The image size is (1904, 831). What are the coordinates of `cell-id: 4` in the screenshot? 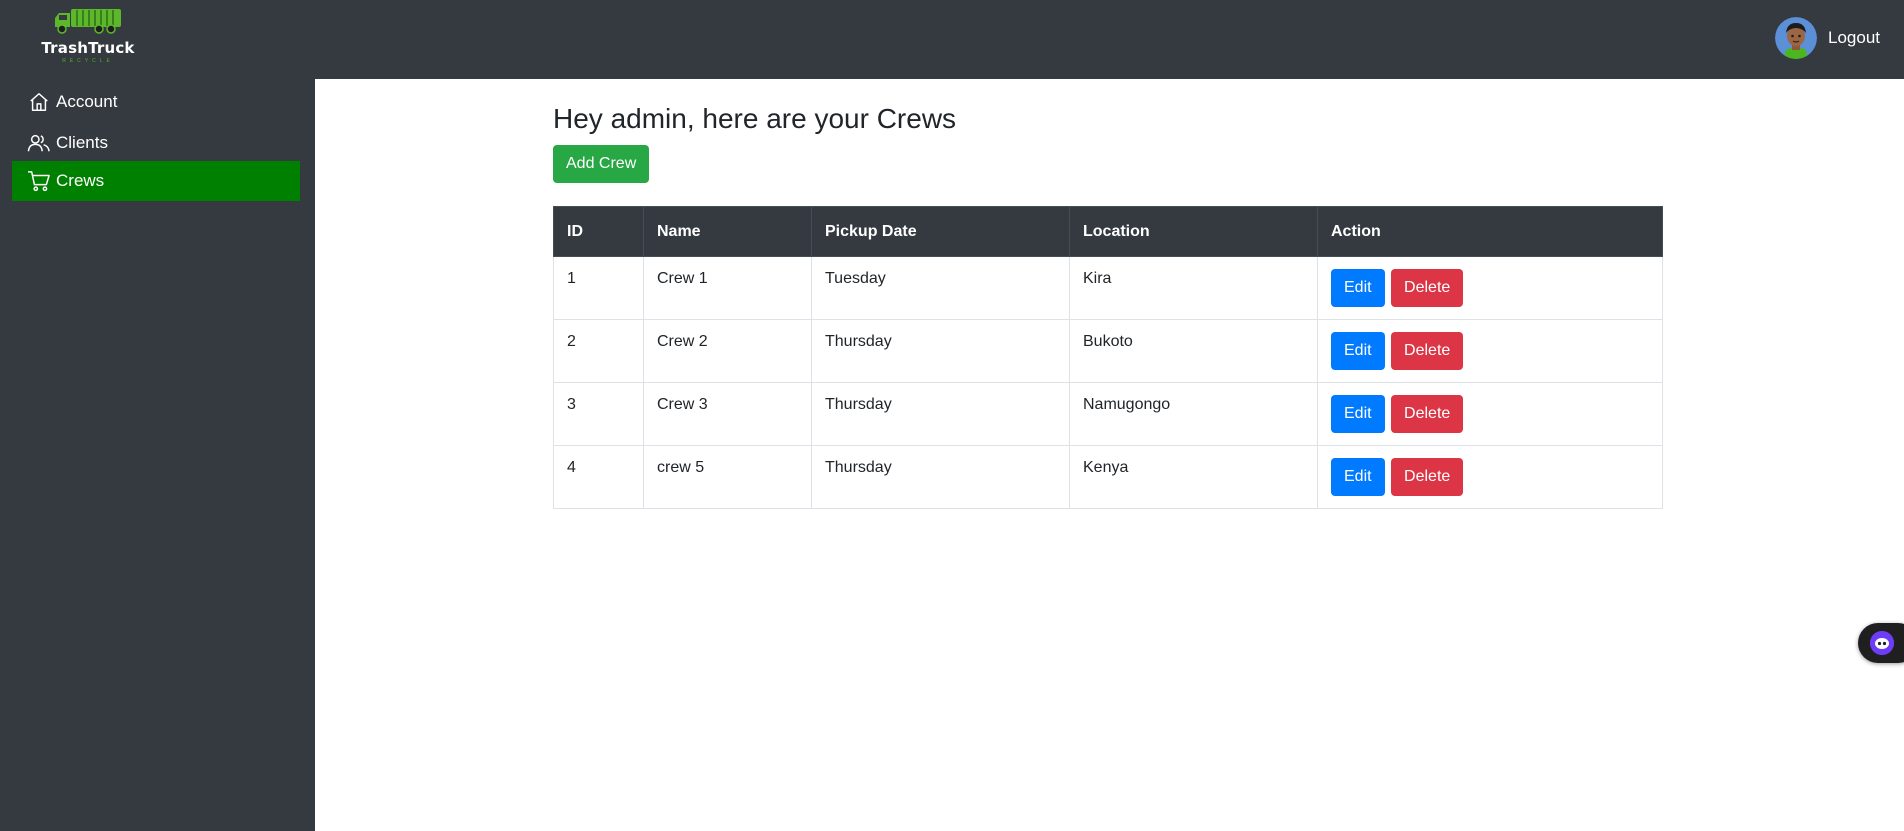 It's located at (598, 477).